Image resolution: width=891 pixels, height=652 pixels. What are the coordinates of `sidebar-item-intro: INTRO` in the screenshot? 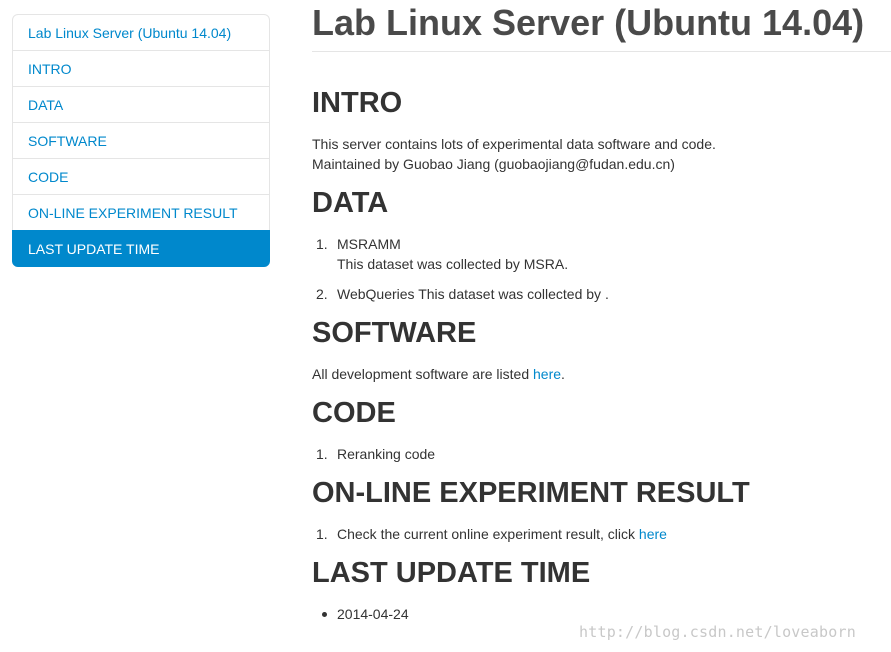 It's located at (141, 68).